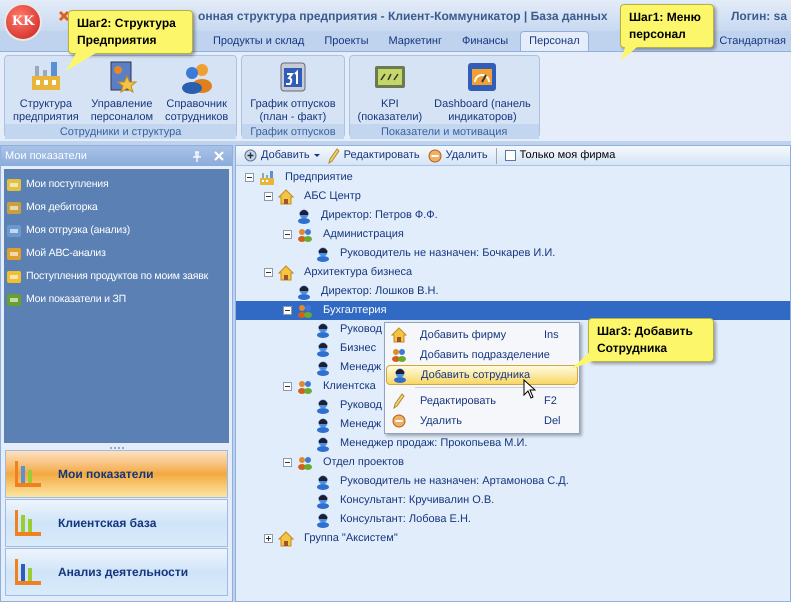 The width and height of the screenshot is (791, 602). What do you see at coordinates (358, 348) in the screenshot?
I see `tree-label: Бизнес` at bounding box center [358, 348].